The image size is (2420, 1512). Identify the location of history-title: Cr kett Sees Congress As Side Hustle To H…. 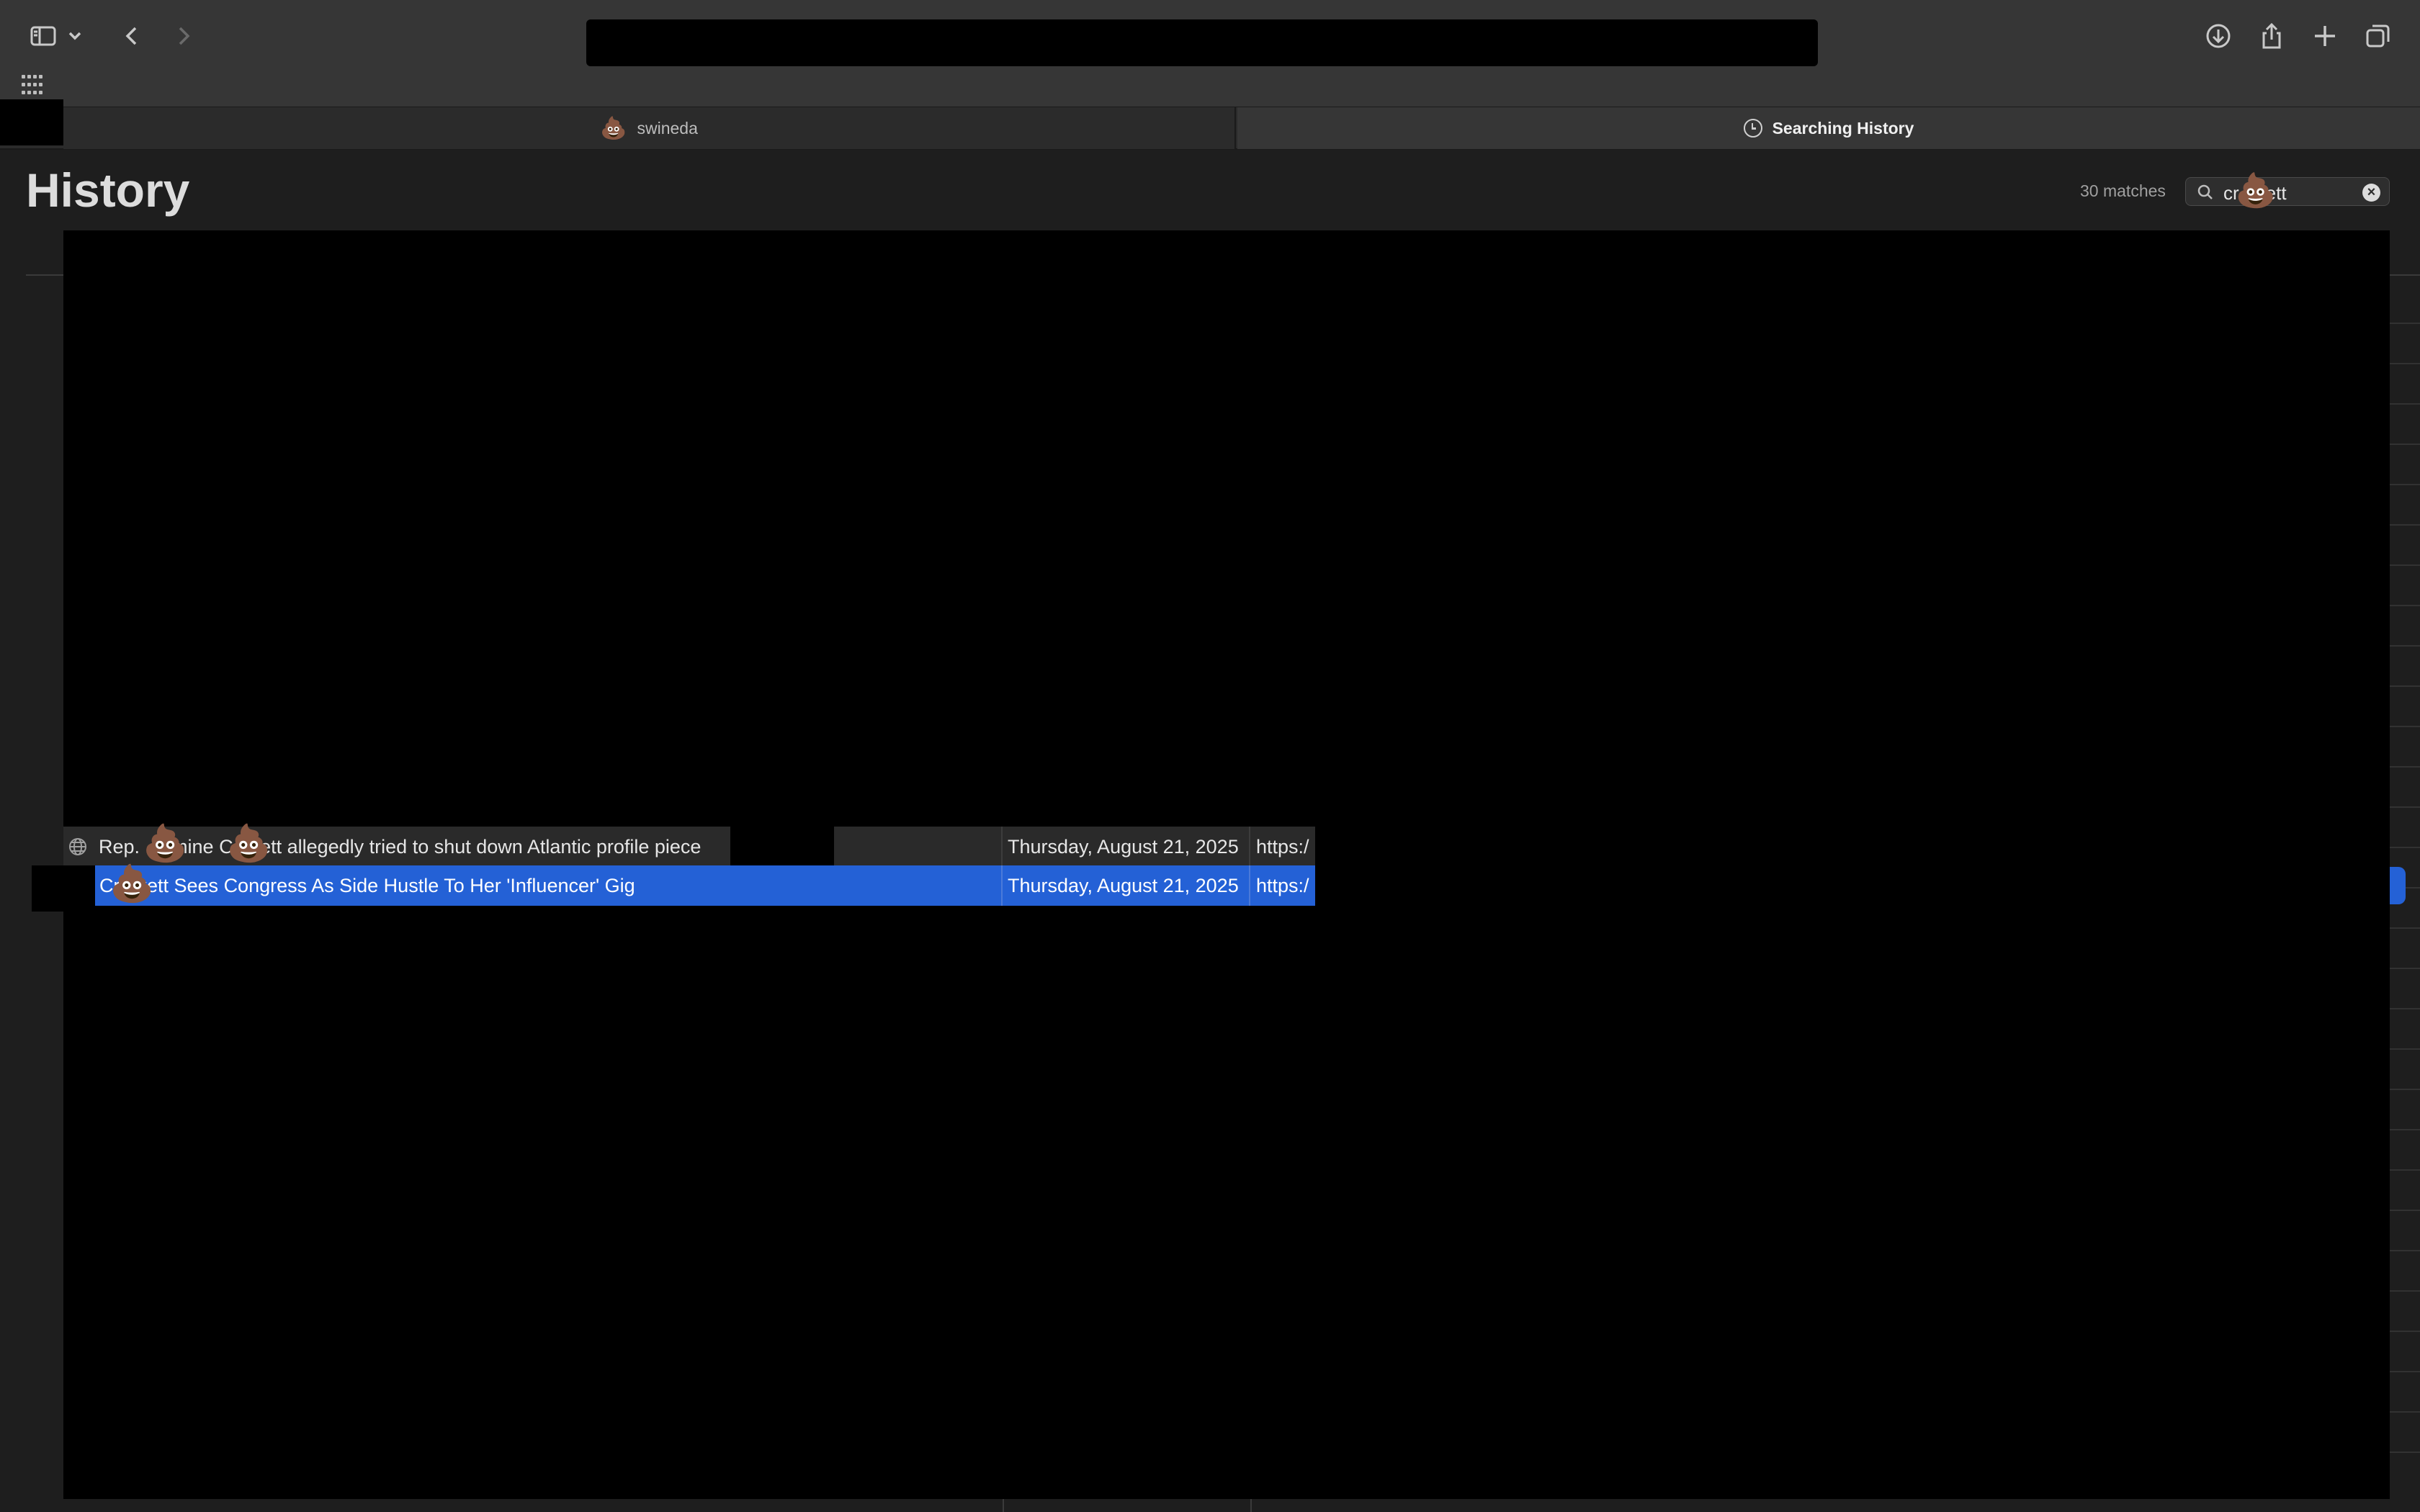
(367, 885).